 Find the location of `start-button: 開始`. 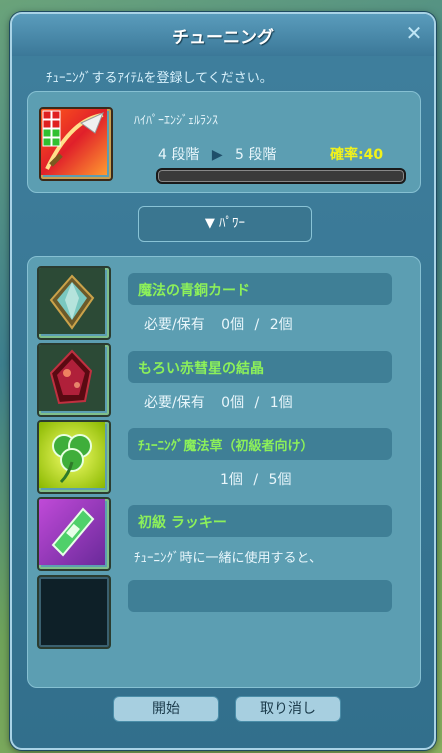

start-button: 開始 is located at coordinates (166, 709).